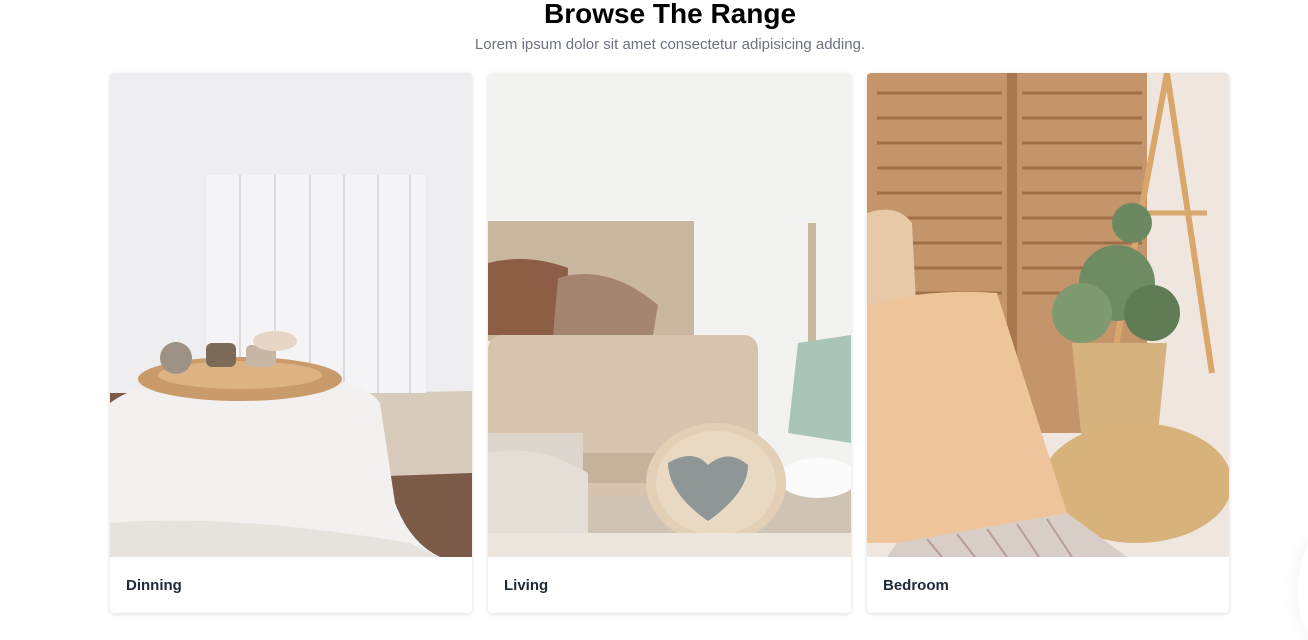 This screenshot has height=640, width=1308. I want to click on card-label-dining: Dinning, so click(154, 585).